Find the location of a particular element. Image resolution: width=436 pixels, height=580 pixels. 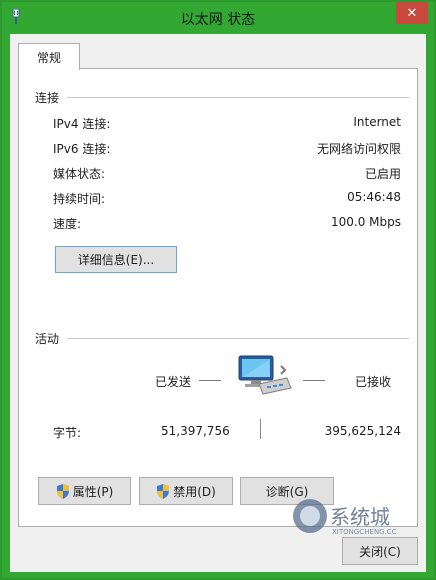

network-computers-icon is located at coordinates (265, 375).